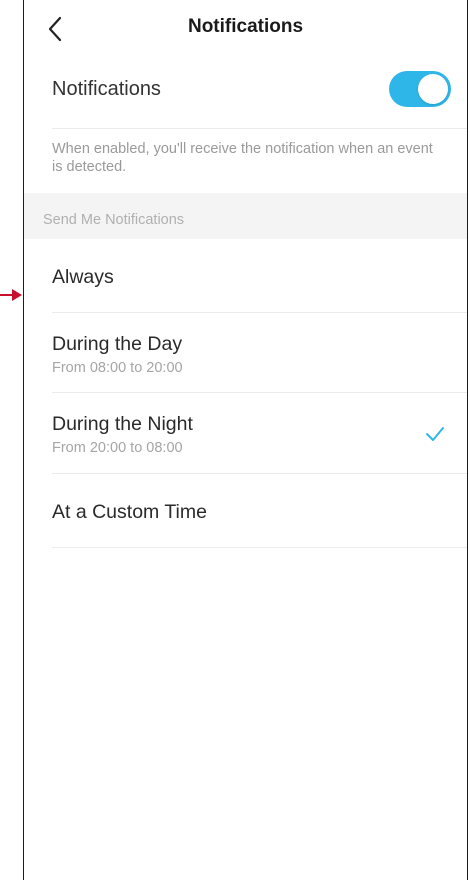 The height and width of the screenshot is (880, 470). I want to click on section-title: Send Me Notifications, so click(114, 220).